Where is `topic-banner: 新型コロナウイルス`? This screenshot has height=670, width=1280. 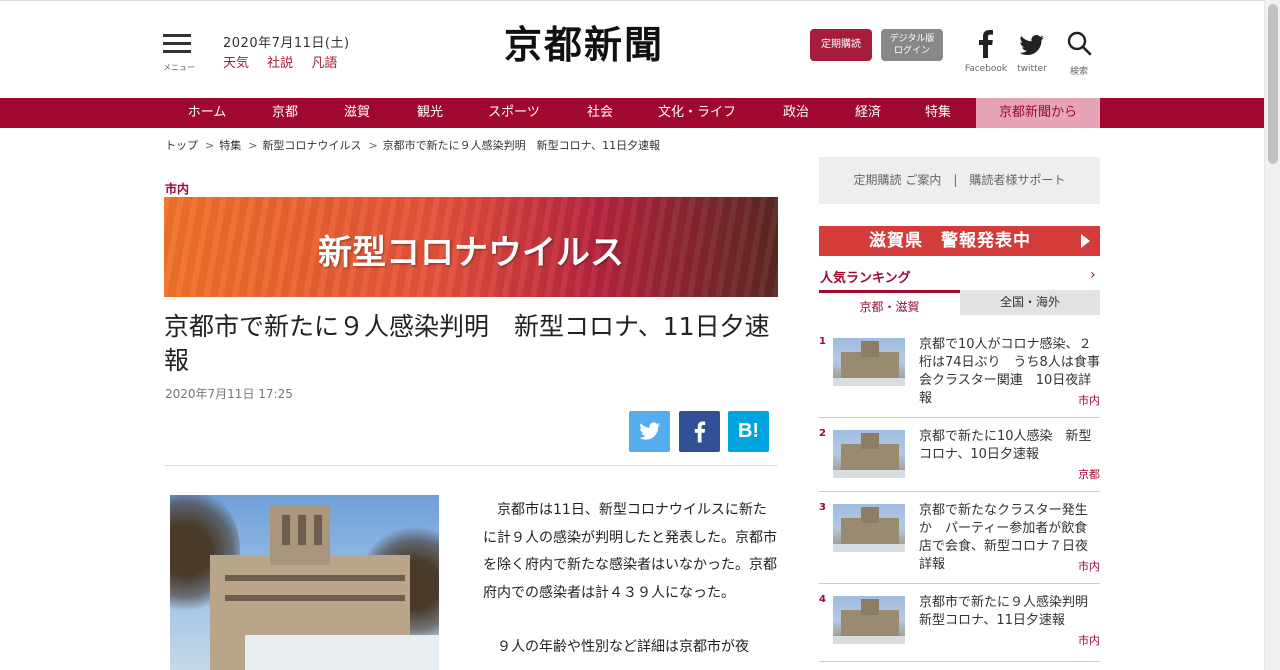
topic-banner: 新型コロナウイルス is located at coordinates (471, 247).